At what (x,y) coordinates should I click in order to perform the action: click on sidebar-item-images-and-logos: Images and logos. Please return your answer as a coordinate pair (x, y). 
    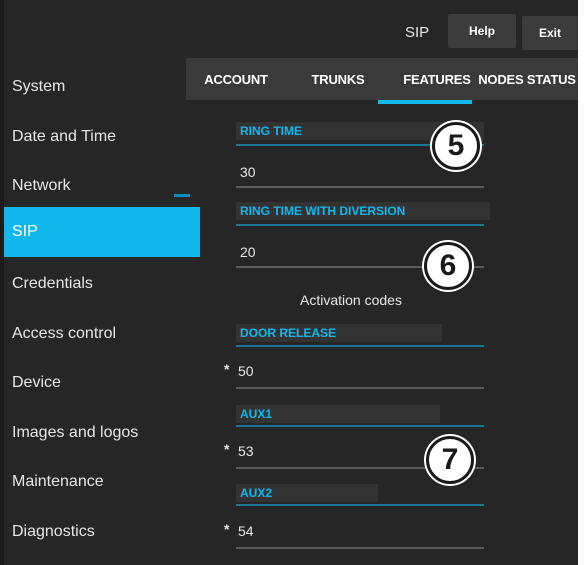
    Looking at the image, I should click on (102, 433).